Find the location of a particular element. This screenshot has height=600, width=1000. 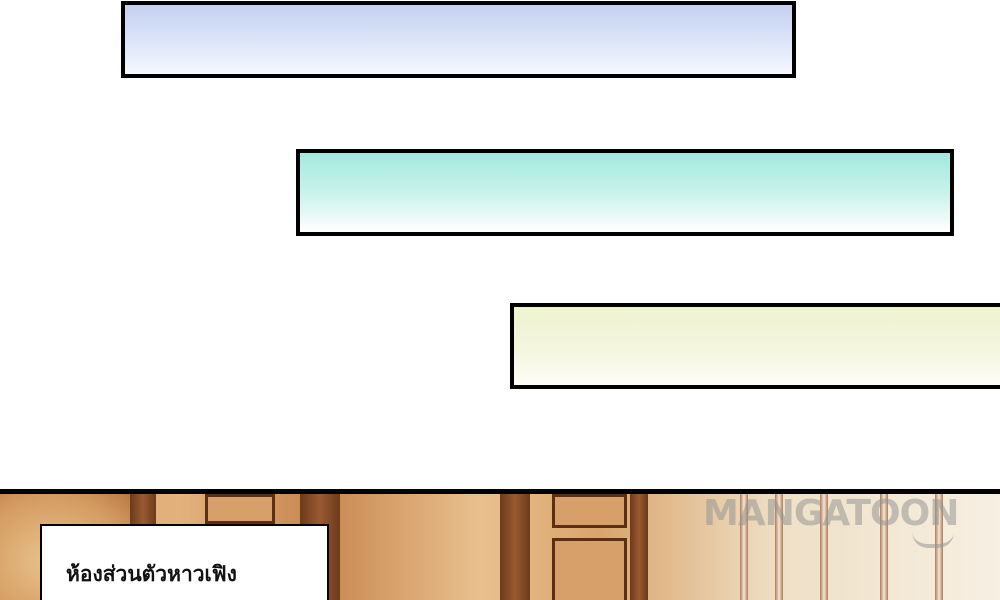

location-caption-text: ห้องส่วนตัวหาวเฟิง is located at coordinates (151, 574).